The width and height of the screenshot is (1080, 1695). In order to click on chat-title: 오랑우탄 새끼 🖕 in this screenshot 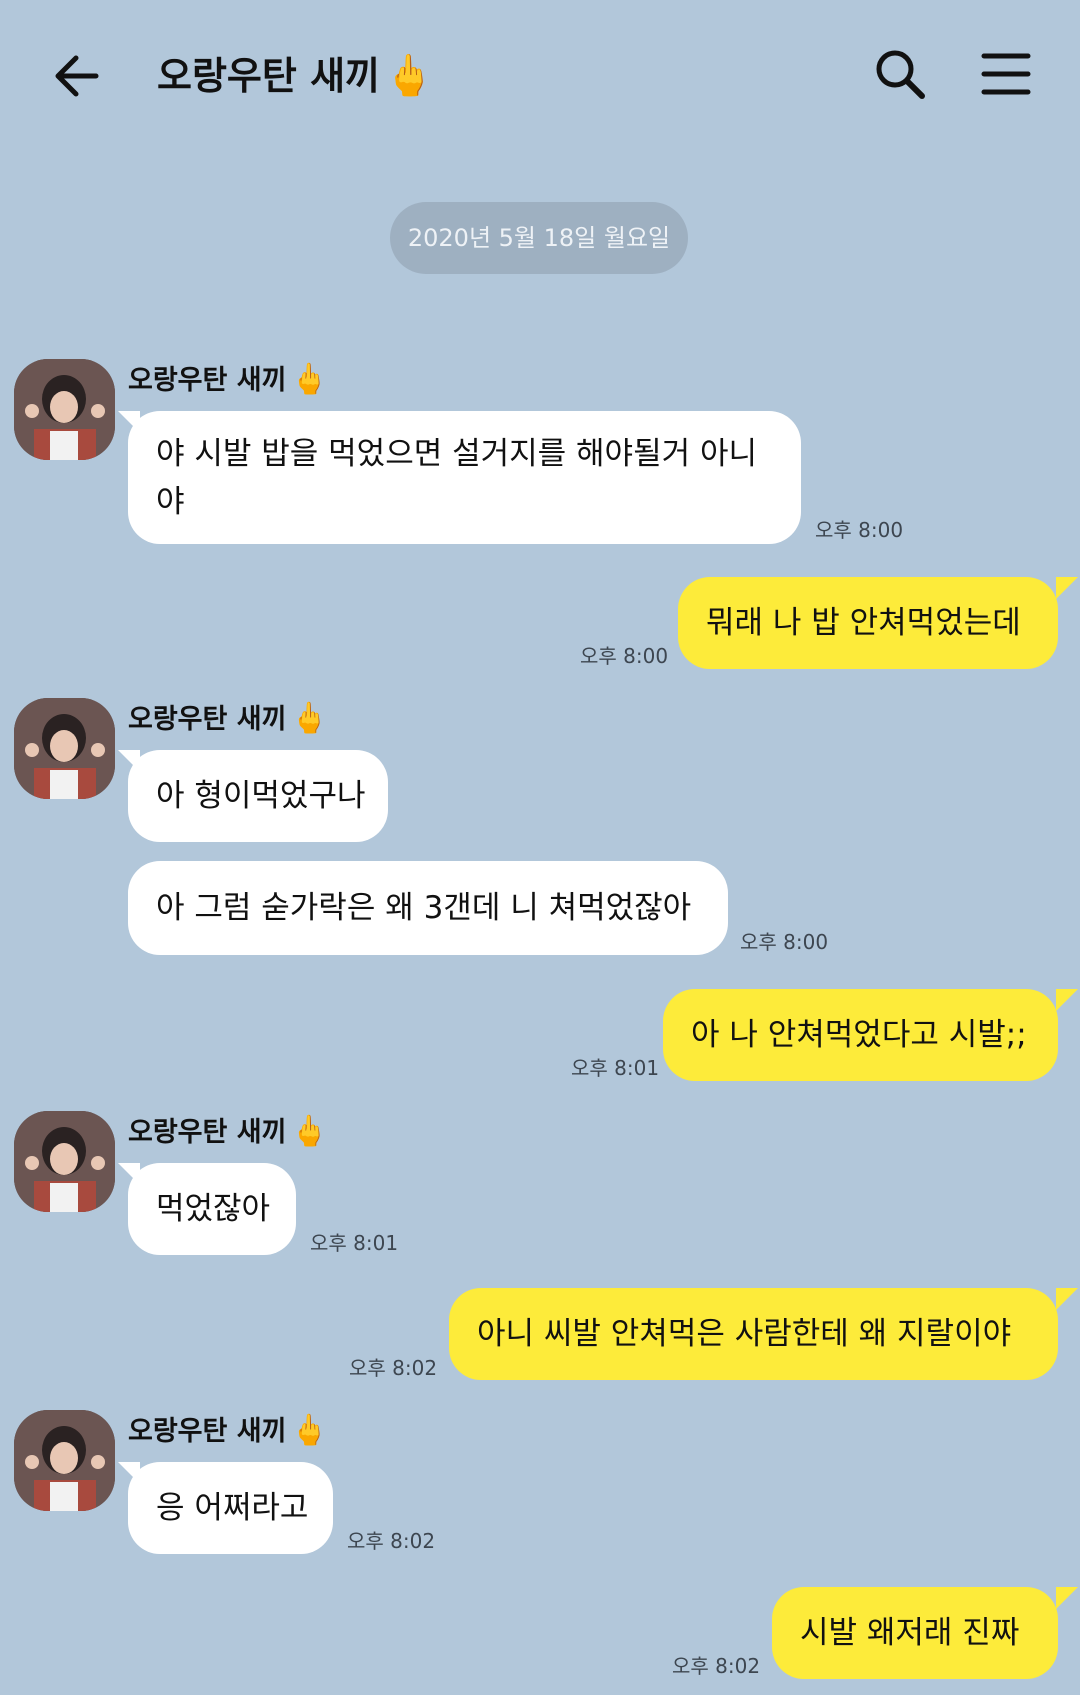, I will do `click(295, 76)`.